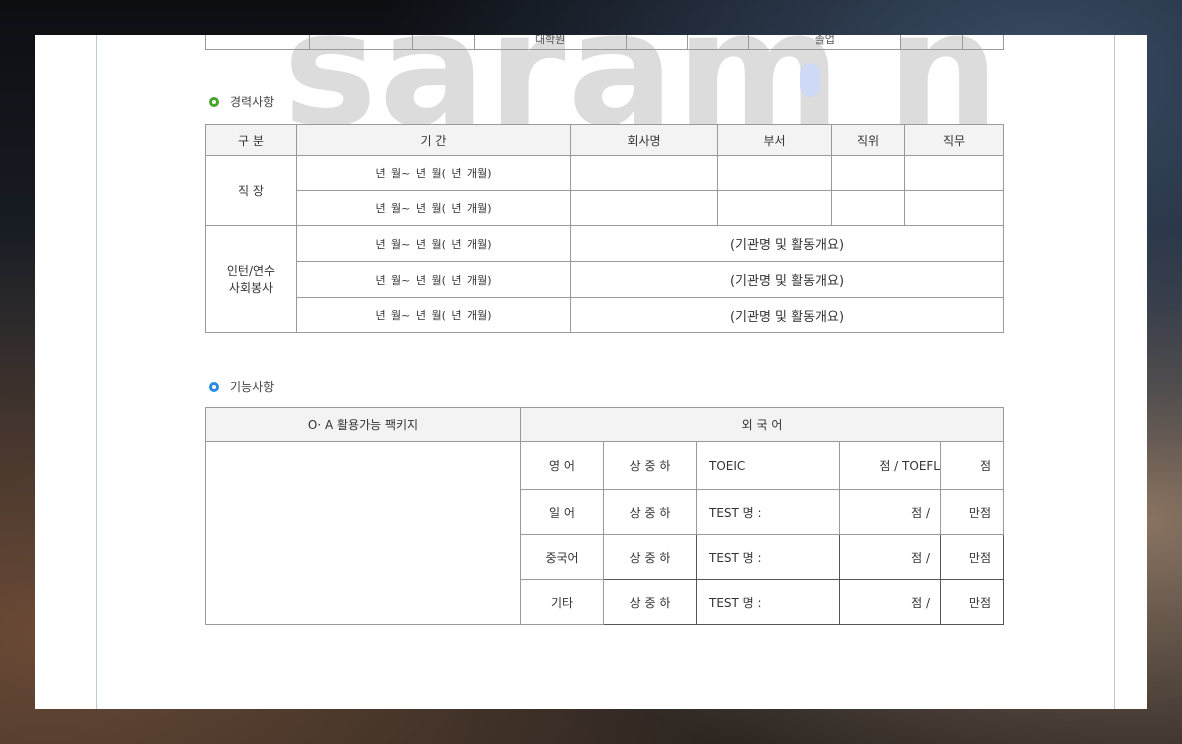 This screenshot has height=744, width=1182. I want to click on career-header-period: 기 간, so click(433, 140).